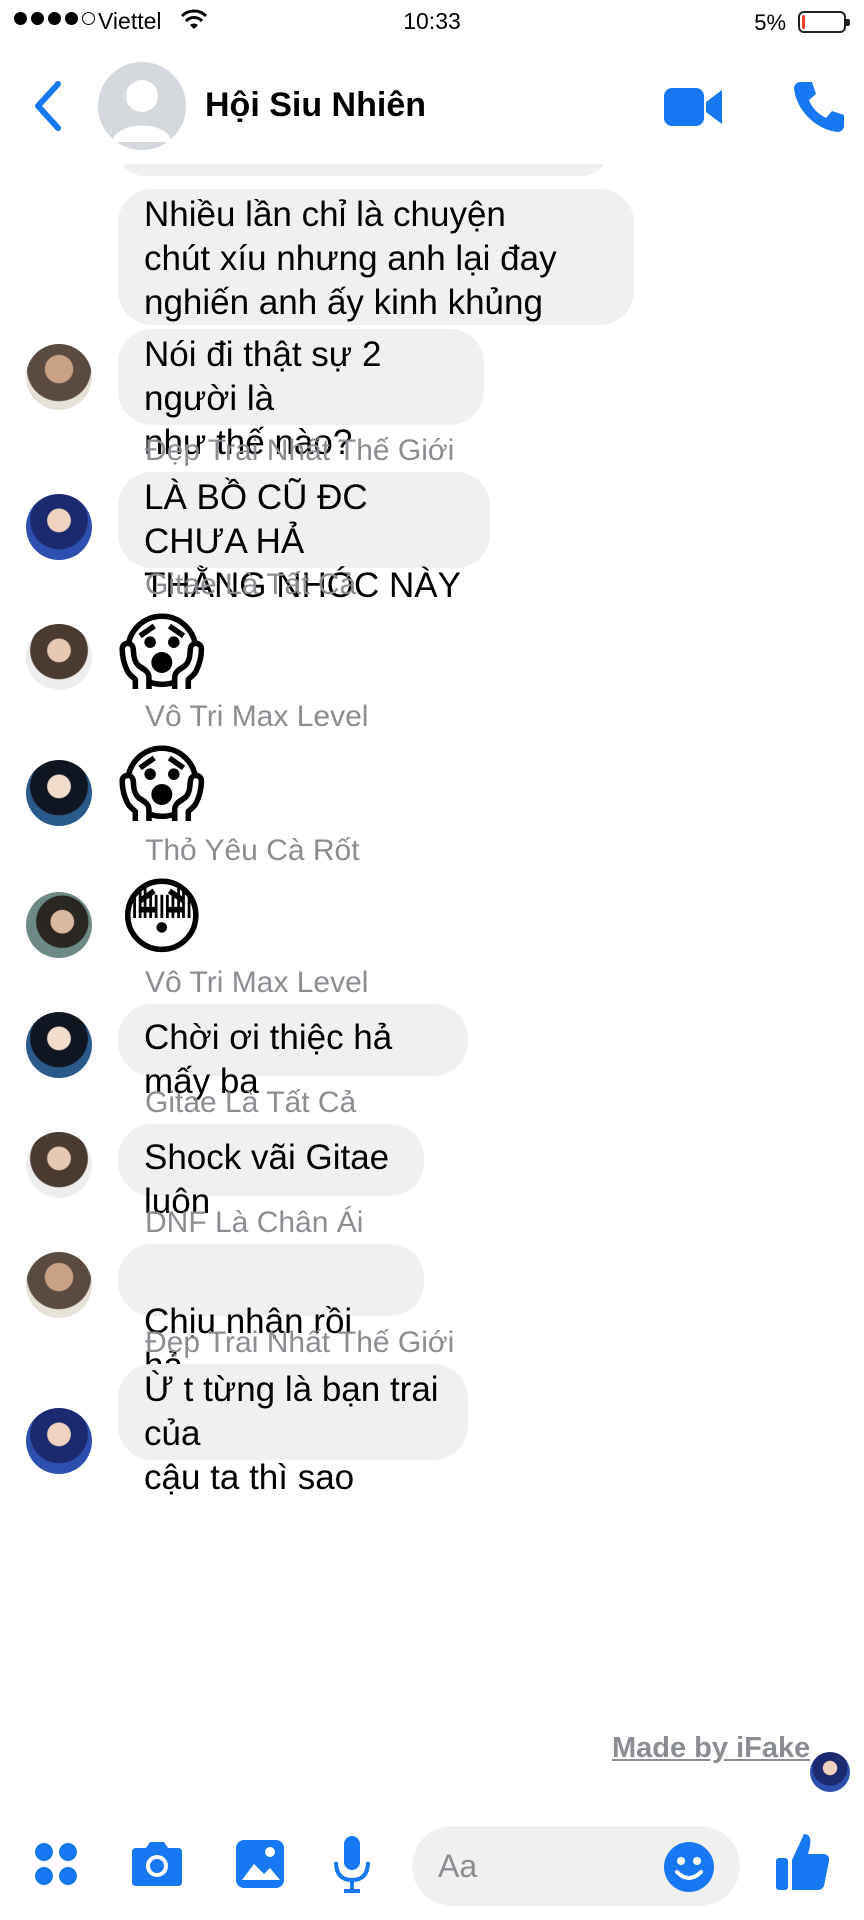 This screenshot has height=1920, width=864. I want to click on more-apps-icon, so click(56, 1864).